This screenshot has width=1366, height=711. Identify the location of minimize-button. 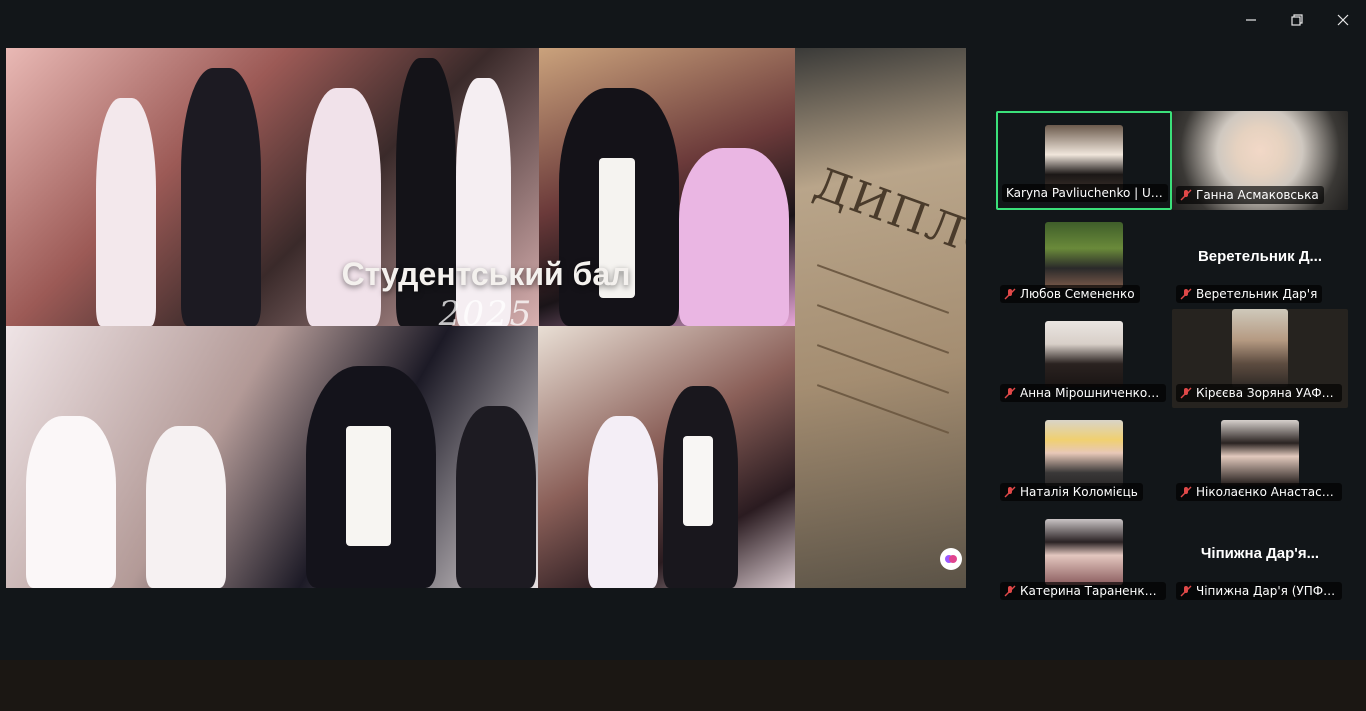
(1251, 20).